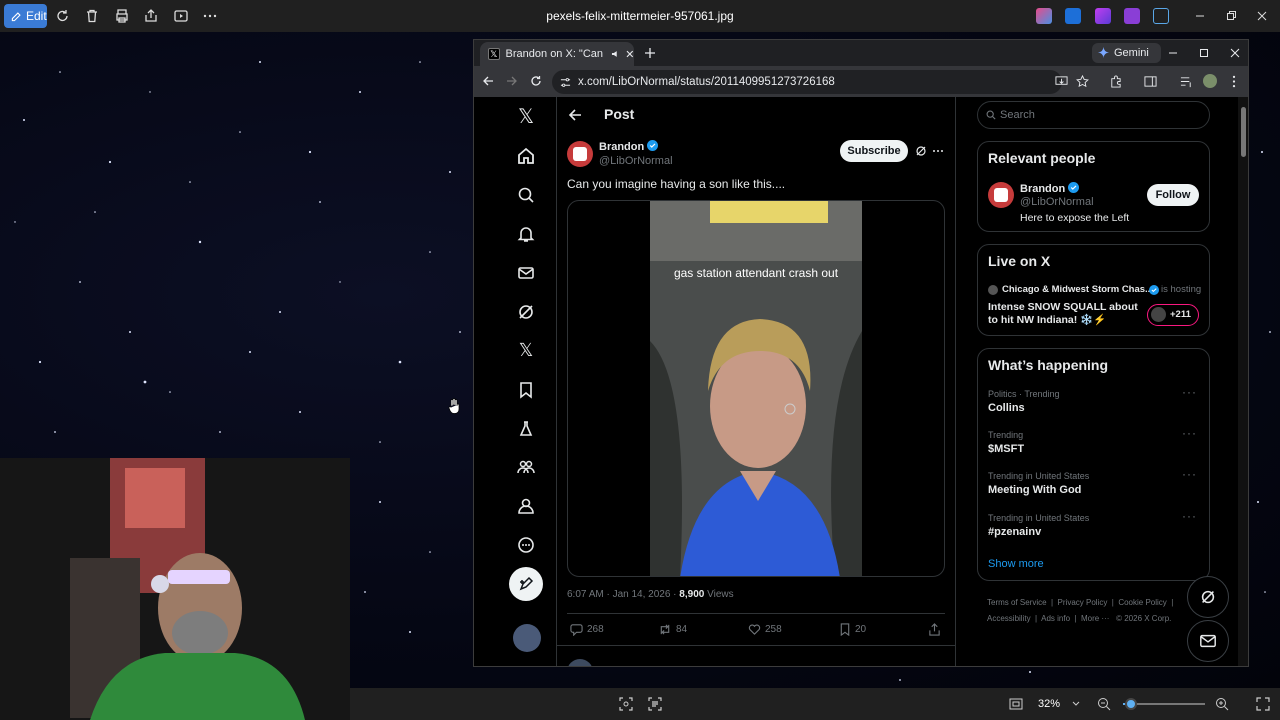 This screenshot has height=720, width=1280. Describe the element at coordinates (655, 704) in the screenshot. I see `text-scan-icon` at that location.